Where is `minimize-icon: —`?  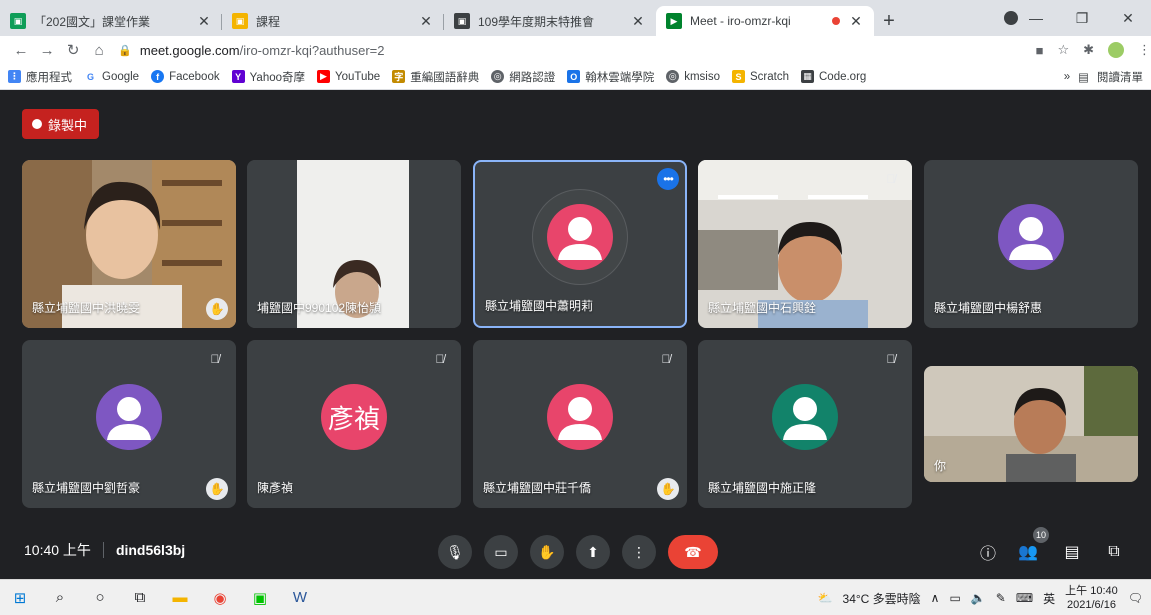
minimize-icon: — is located at coordinates (1036, 18).